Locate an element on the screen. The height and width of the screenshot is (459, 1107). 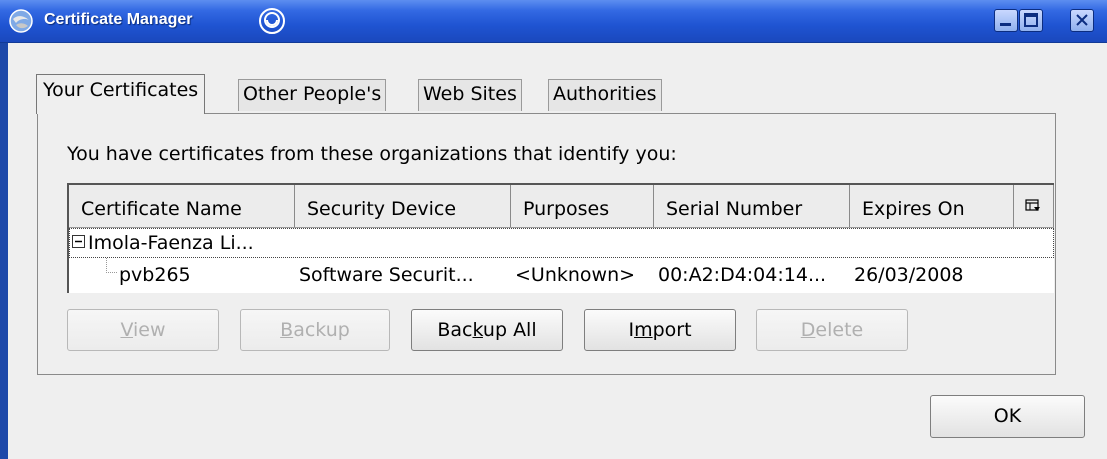
view-button-accesskey: V is located at coordinates (127, 330).